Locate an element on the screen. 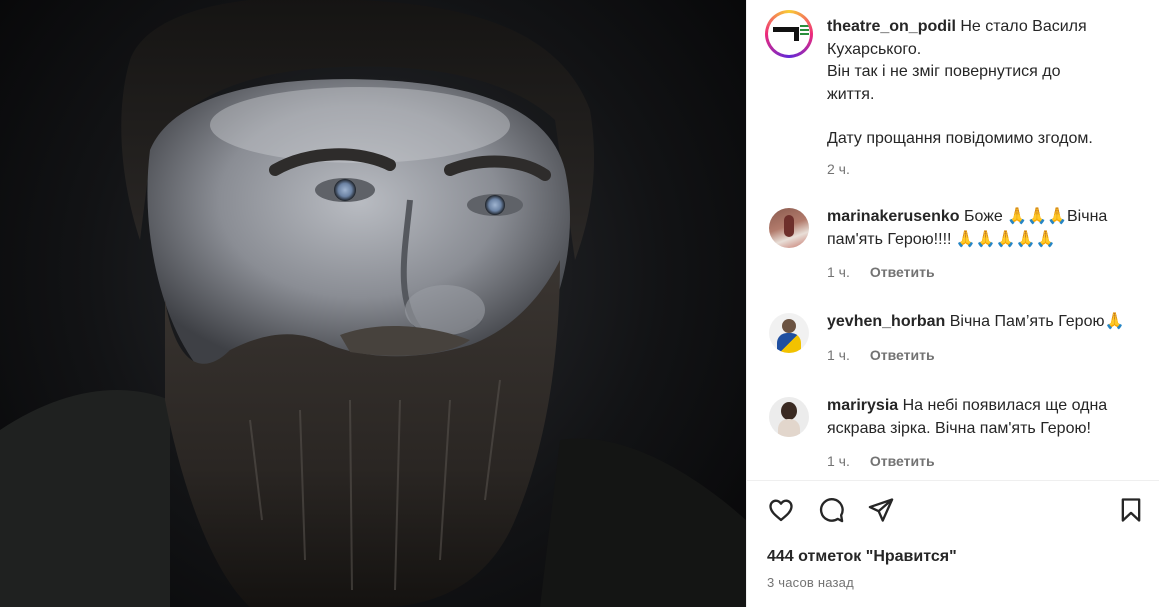  comment-icon is located at coordinates (832, 511).